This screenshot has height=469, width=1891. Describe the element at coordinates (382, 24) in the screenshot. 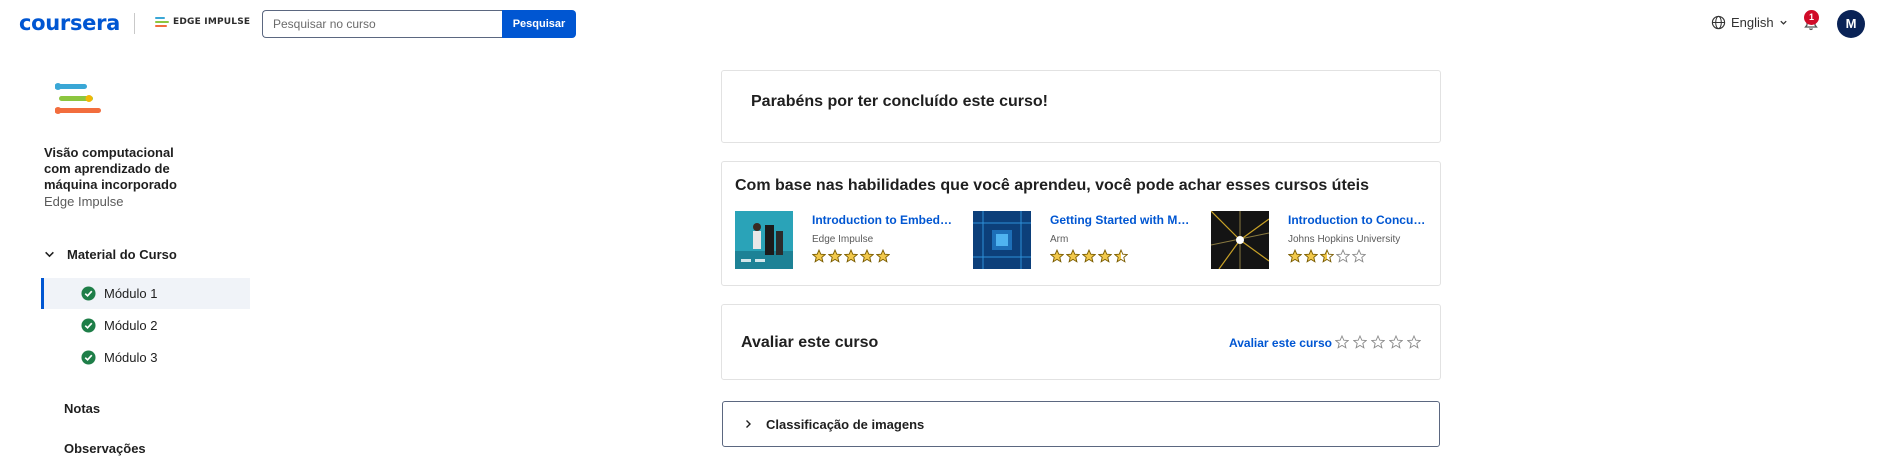

I see `search-input` at that location.